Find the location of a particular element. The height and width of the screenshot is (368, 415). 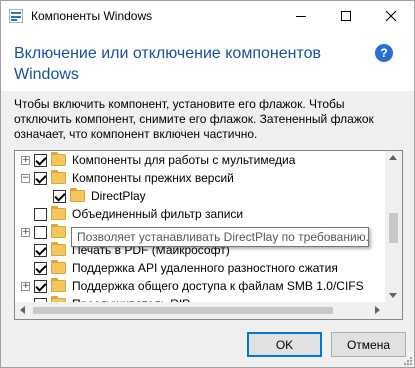

tree-item-legacy-components: − Компоненты прежних версий is located at coordinates (127, 178).